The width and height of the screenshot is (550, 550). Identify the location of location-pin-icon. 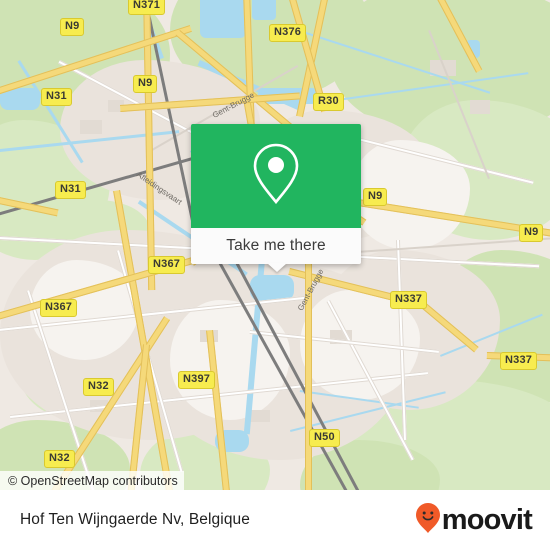
(276, 176).